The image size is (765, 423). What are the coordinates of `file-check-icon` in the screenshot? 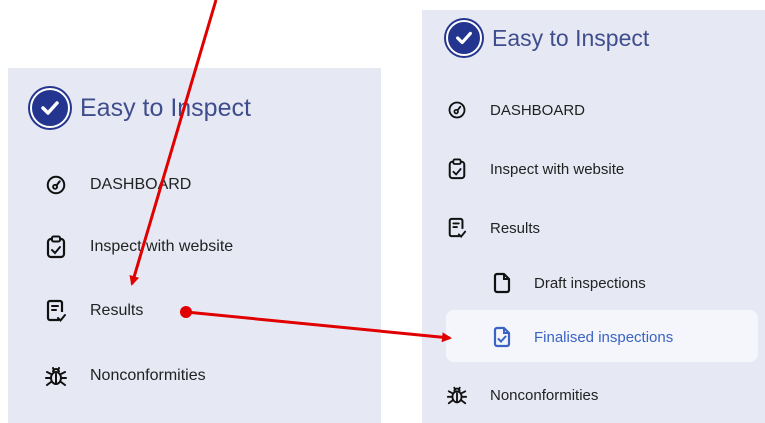 It's located at (502, 337).